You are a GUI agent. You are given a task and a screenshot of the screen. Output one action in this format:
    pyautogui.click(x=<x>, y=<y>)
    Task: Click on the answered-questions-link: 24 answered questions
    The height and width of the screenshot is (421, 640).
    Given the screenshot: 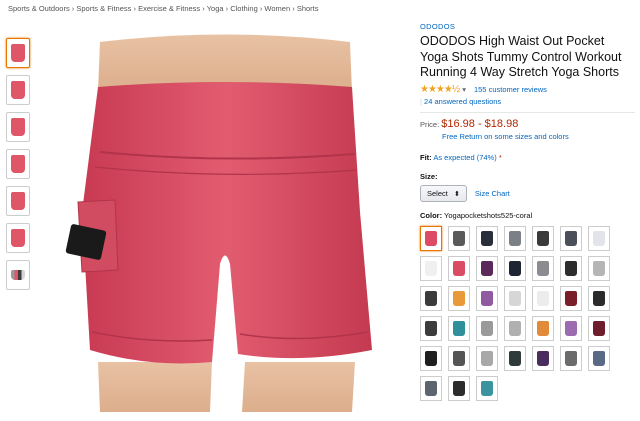 What is the action you would take?
    pyautogui.click(x=462, y=101)
    